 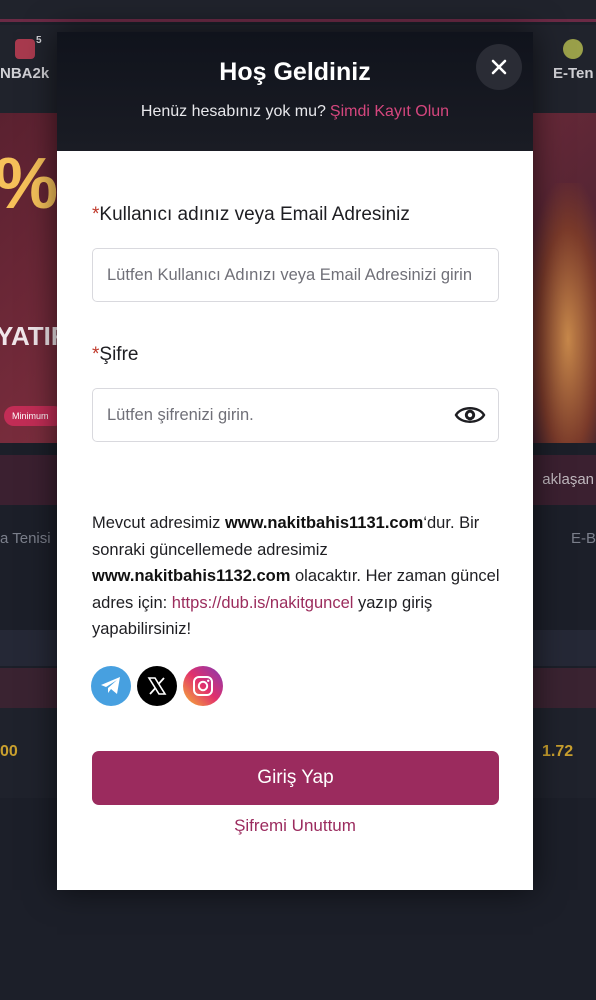 What do you see at coordinates (9, 752) in the screenshot?
I see `odds-left: 00` at bounding box center [9, 752].